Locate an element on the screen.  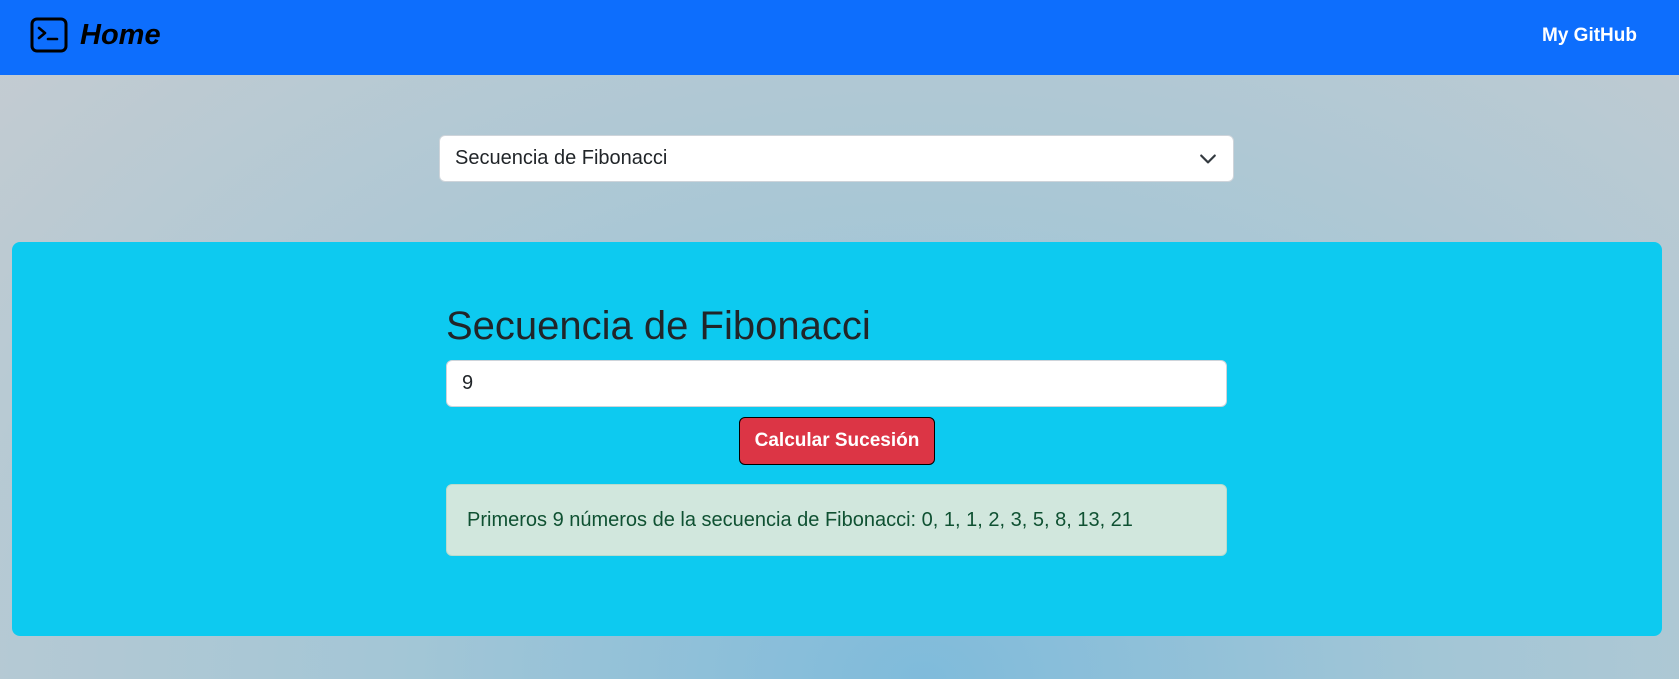
calculate-button: Calcular Sucesión is located at coordinates (837, 441).